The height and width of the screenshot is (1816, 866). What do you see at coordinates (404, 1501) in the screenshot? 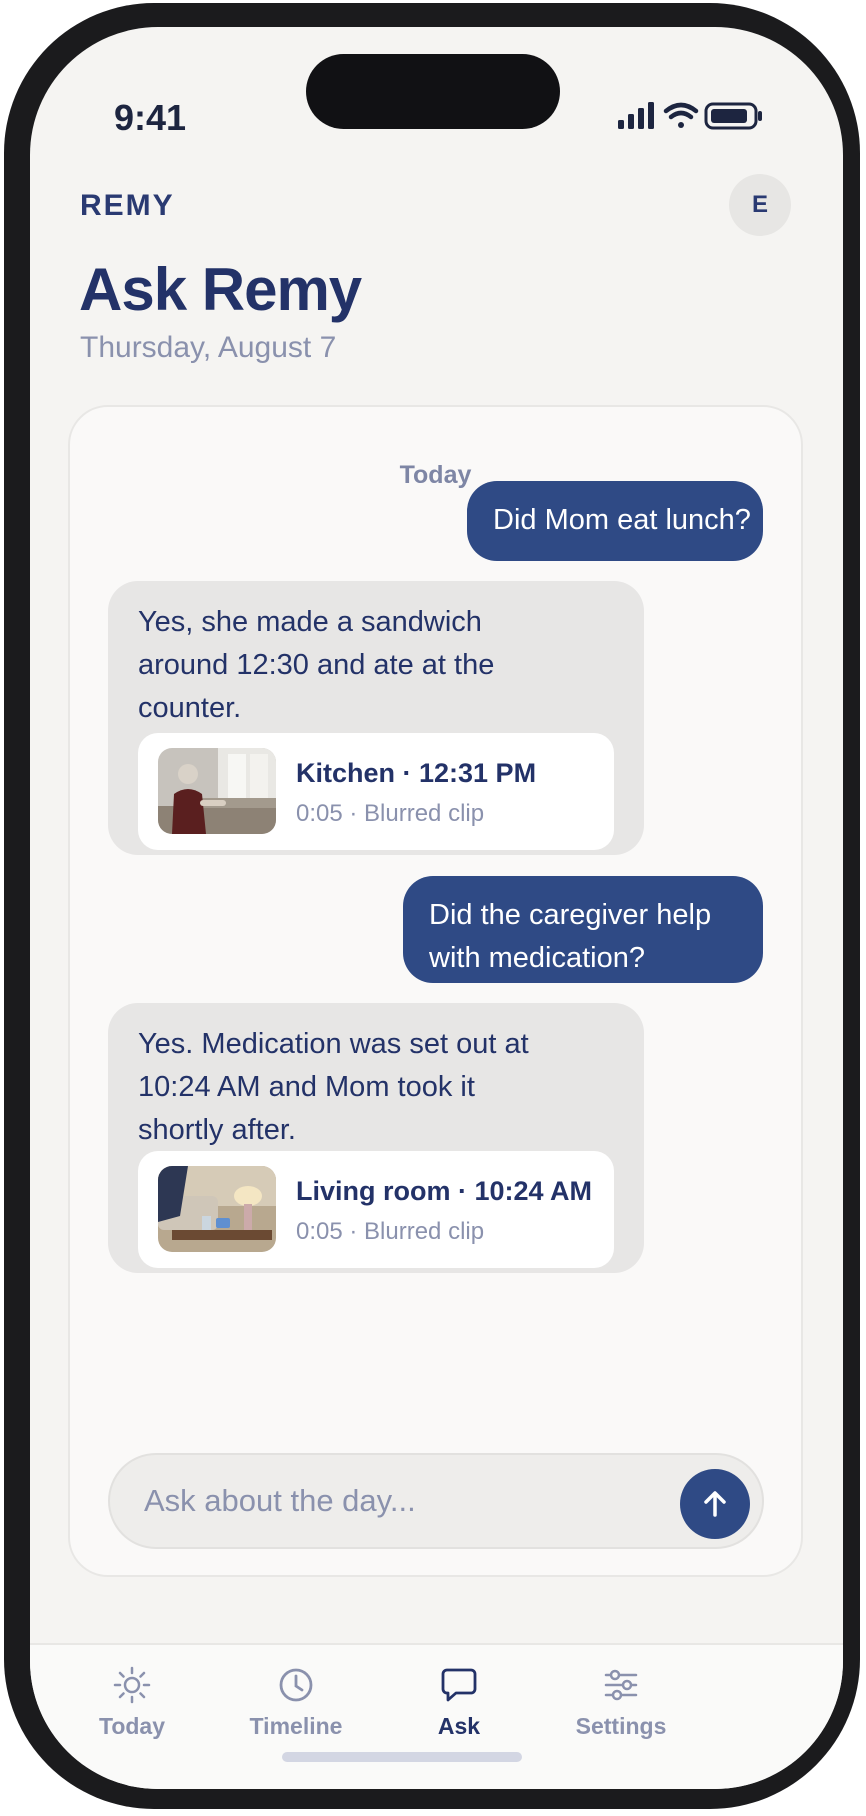
I see `ask-input` at bounding box center [404, 1501].